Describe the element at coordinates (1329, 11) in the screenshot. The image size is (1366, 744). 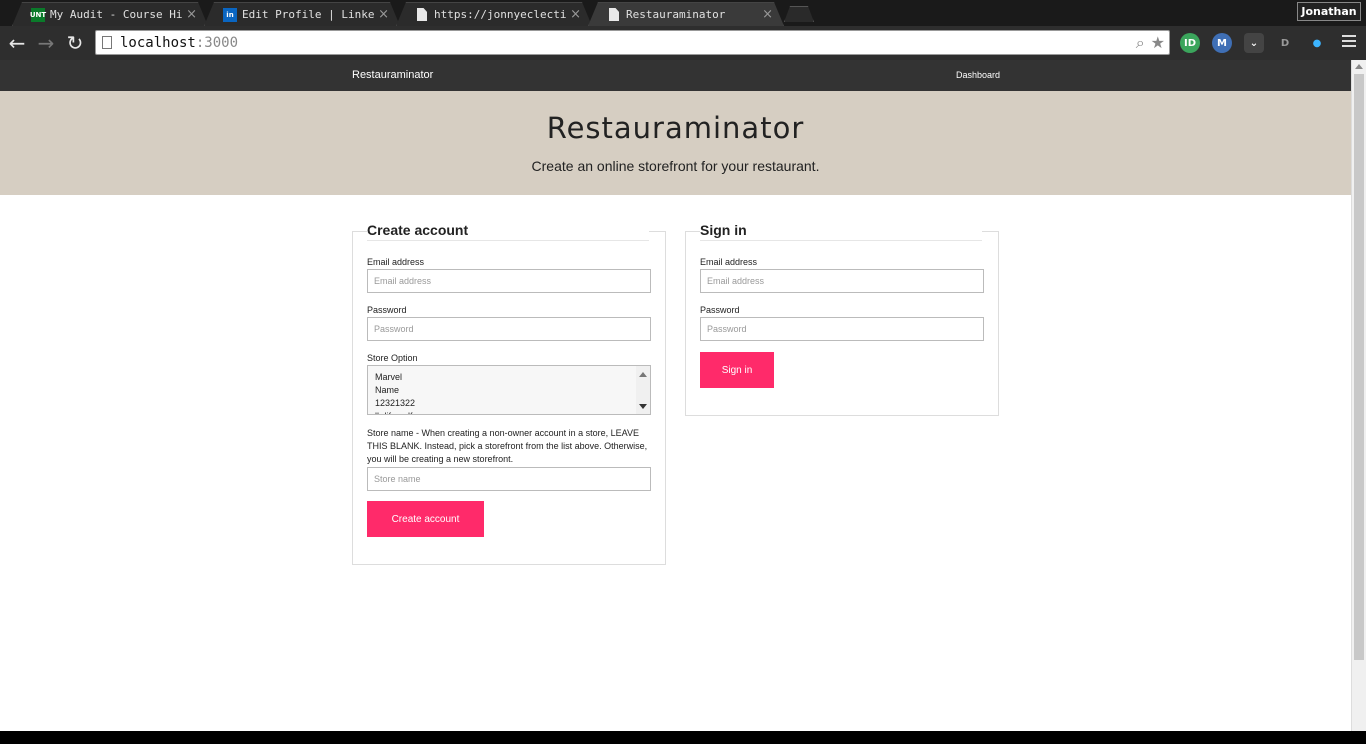
I see `profile-button: Jonathan` at that location.